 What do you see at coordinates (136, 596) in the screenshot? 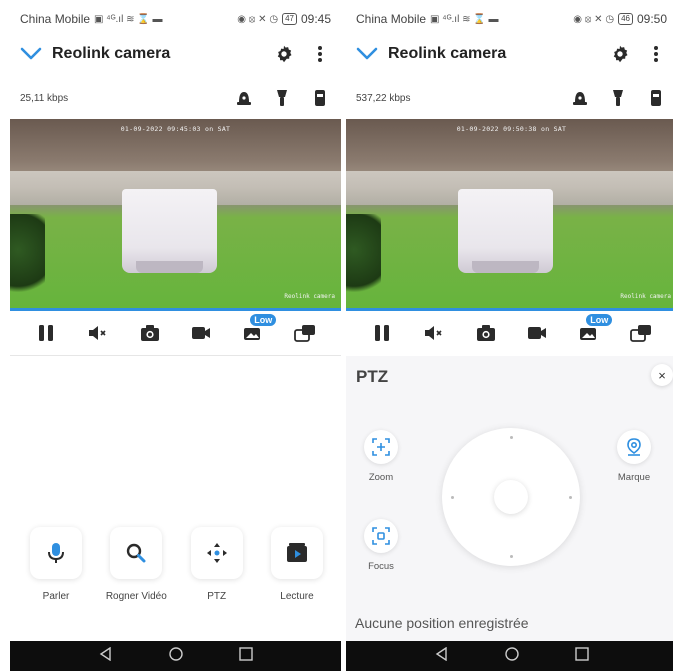
I see `crop-video-label: Rogner Vidéo` at bounding box center [136, 596].